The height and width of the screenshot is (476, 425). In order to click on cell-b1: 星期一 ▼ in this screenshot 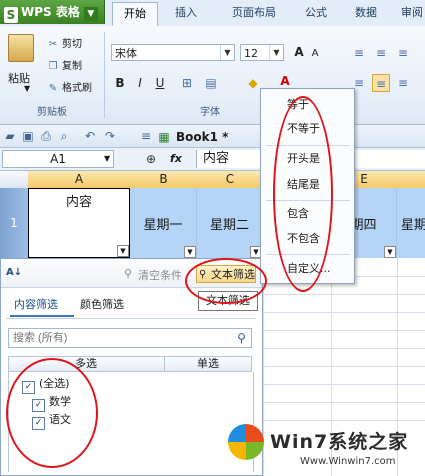, I will do `click(163, 223)`.